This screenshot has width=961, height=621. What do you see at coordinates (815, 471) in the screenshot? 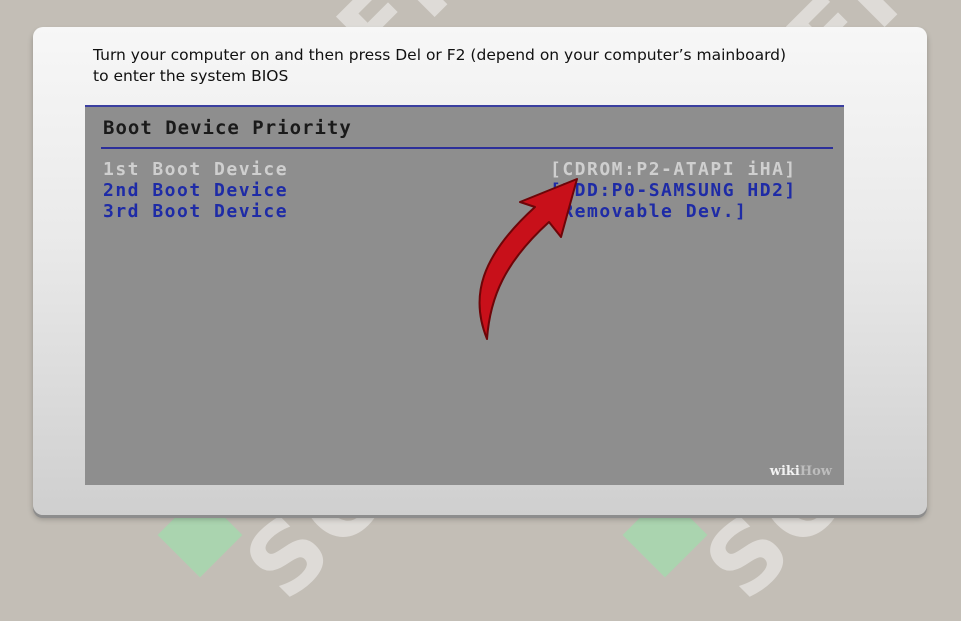
I see `wikihow-logo-part2: How` at bounding box center [815, 471].